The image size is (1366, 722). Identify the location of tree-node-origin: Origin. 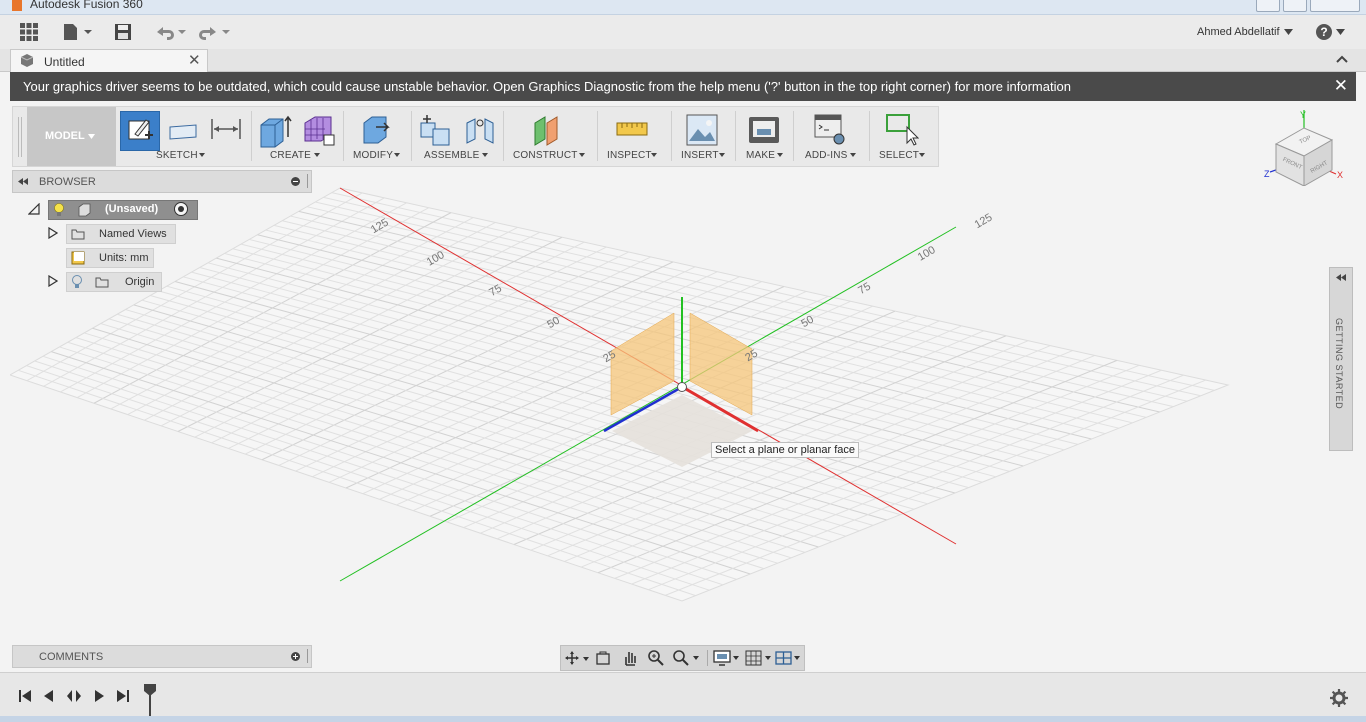
(114, 282).